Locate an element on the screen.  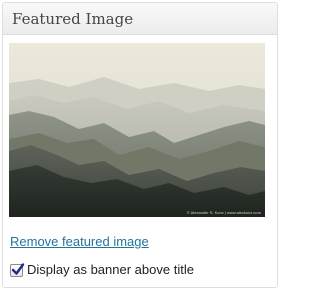
remove-featured-image-link: Remove featured image is located at coordinates (79, 242).